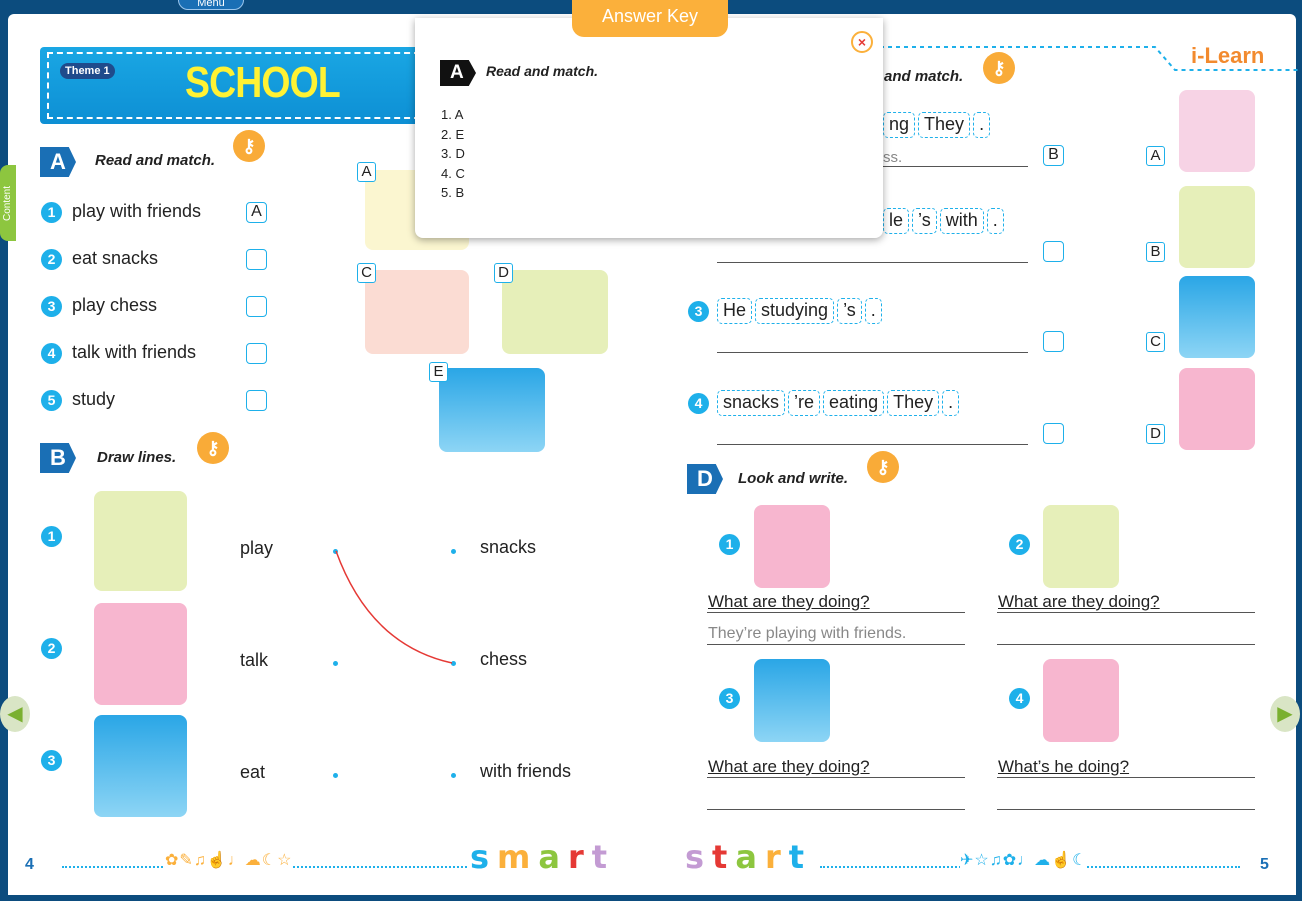  Describe the element at coordinates (650, 18) in the screenshot. I see `answer-key-tab: Answer Key` at that location.